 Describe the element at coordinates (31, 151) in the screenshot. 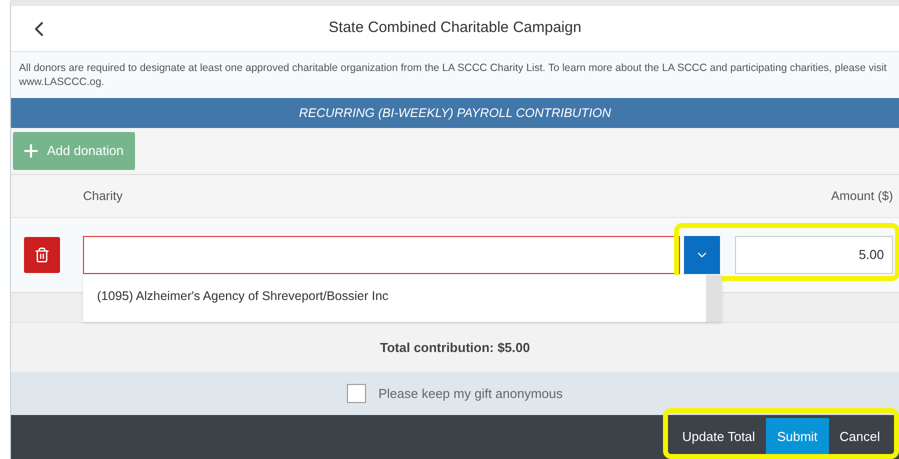

I see `plus-icon` at that location.